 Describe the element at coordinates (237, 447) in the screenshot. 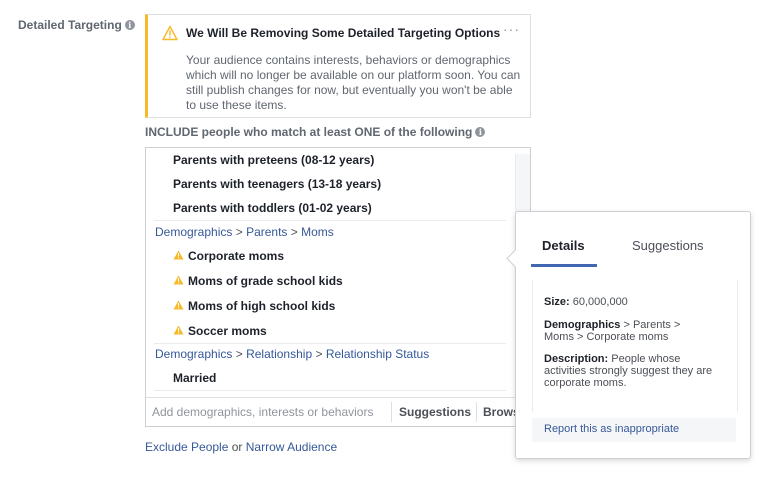

I see `or-text: or` at that location.